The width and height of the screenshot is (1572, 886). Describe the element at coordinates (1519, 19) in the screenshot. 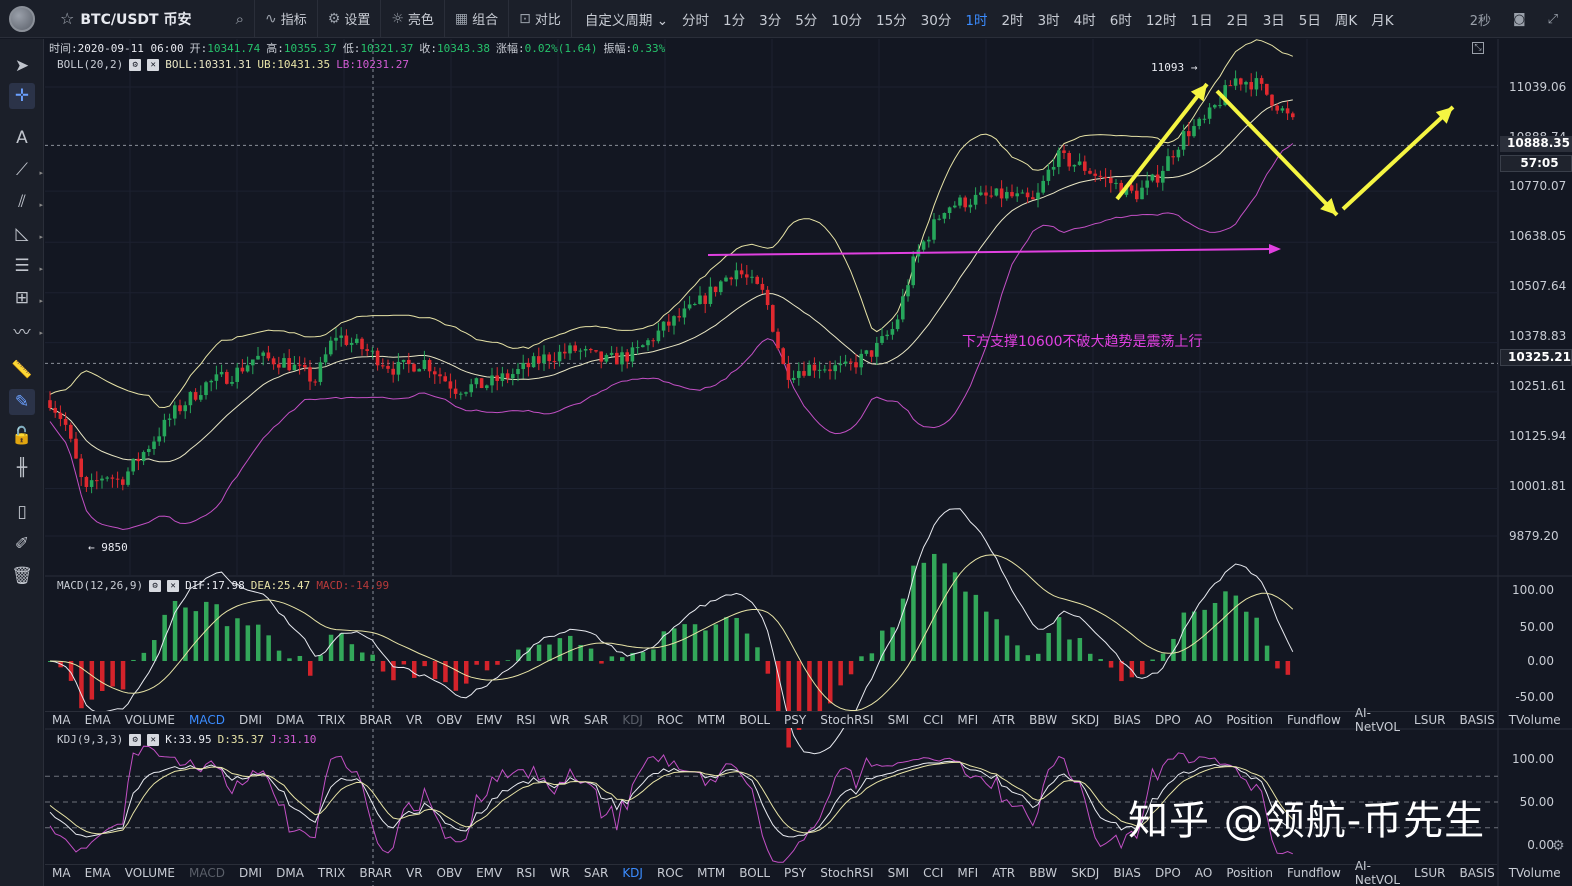

I see `camera-icon: ◙` at that location.